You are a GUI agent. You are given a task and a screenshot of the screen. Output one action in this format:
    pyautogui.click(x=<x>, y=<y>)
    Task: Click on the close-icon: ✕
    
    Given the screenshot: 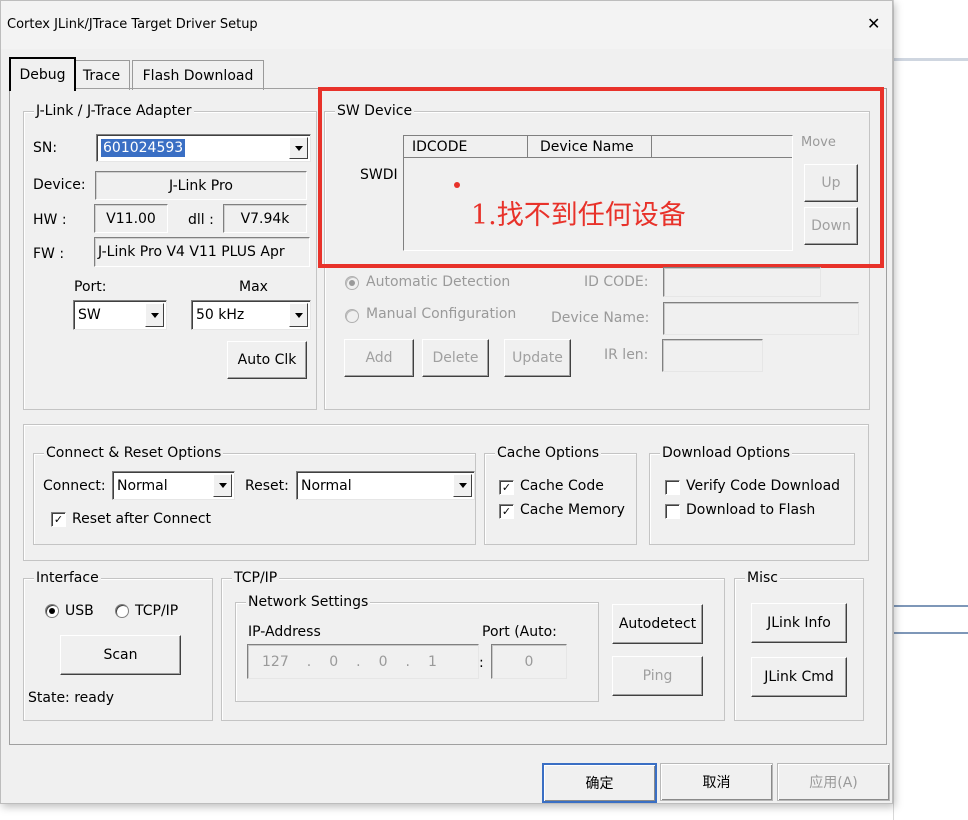 What is the action you would take?
    pyautogui.click(x=873, y=24)
    